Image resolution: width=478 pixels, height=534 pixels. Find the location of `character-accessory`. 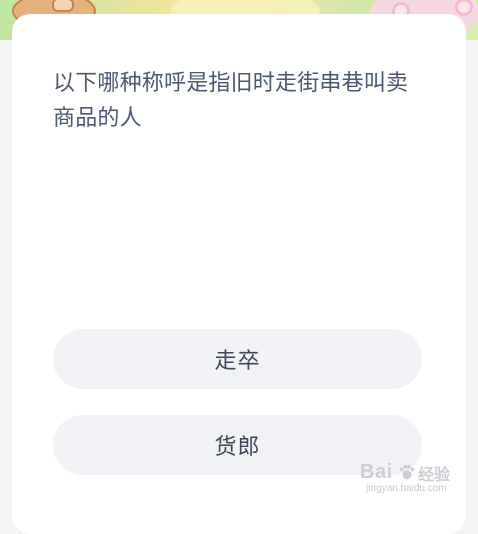

character-accessory is located at coordinates (63, 6).